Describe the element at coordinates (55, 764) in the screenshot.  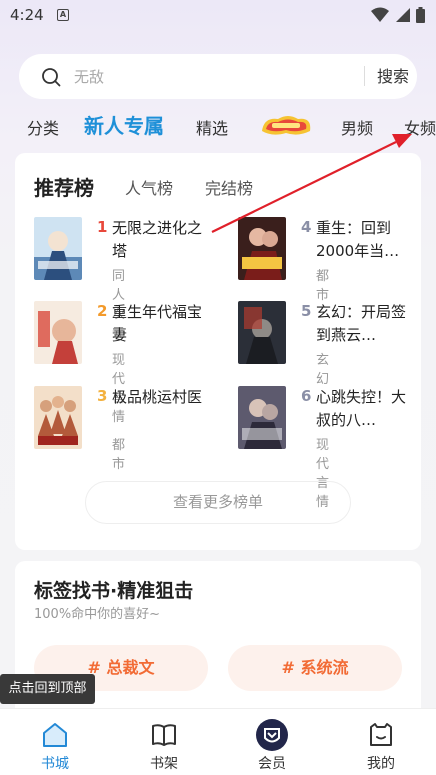
I see `nav-label: 书城` at that location.